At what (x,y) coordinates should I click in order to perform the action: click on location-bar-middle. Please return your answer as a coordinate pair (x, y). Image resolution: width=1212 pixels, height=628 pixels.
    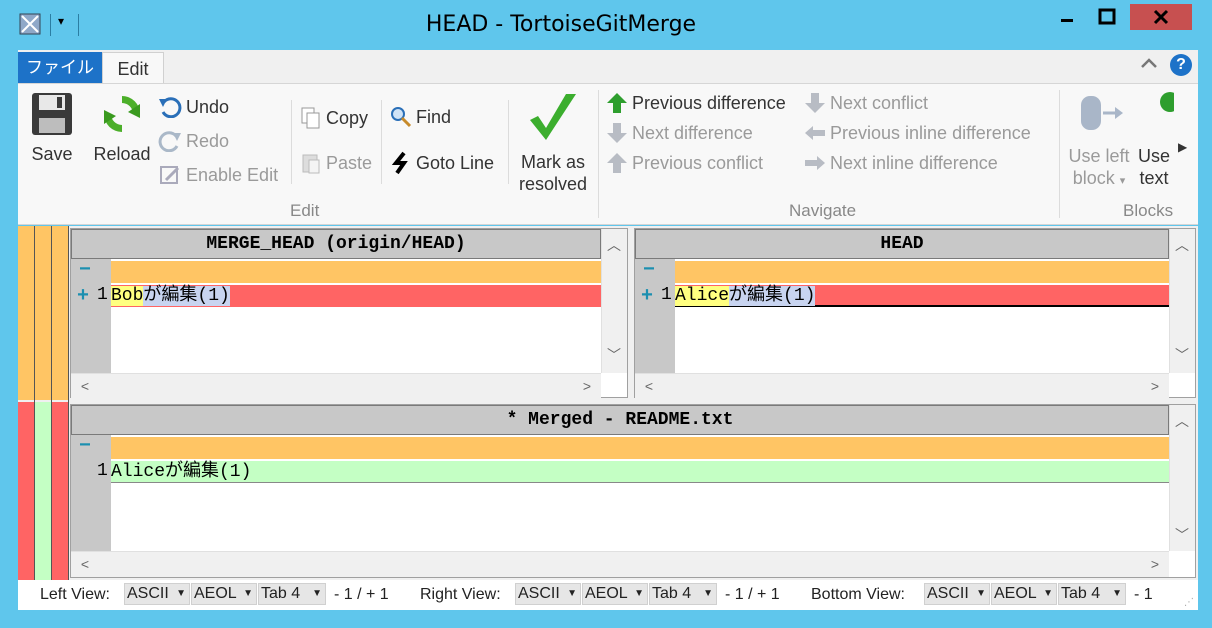
    Looking at the image, I should click on (43, 313).